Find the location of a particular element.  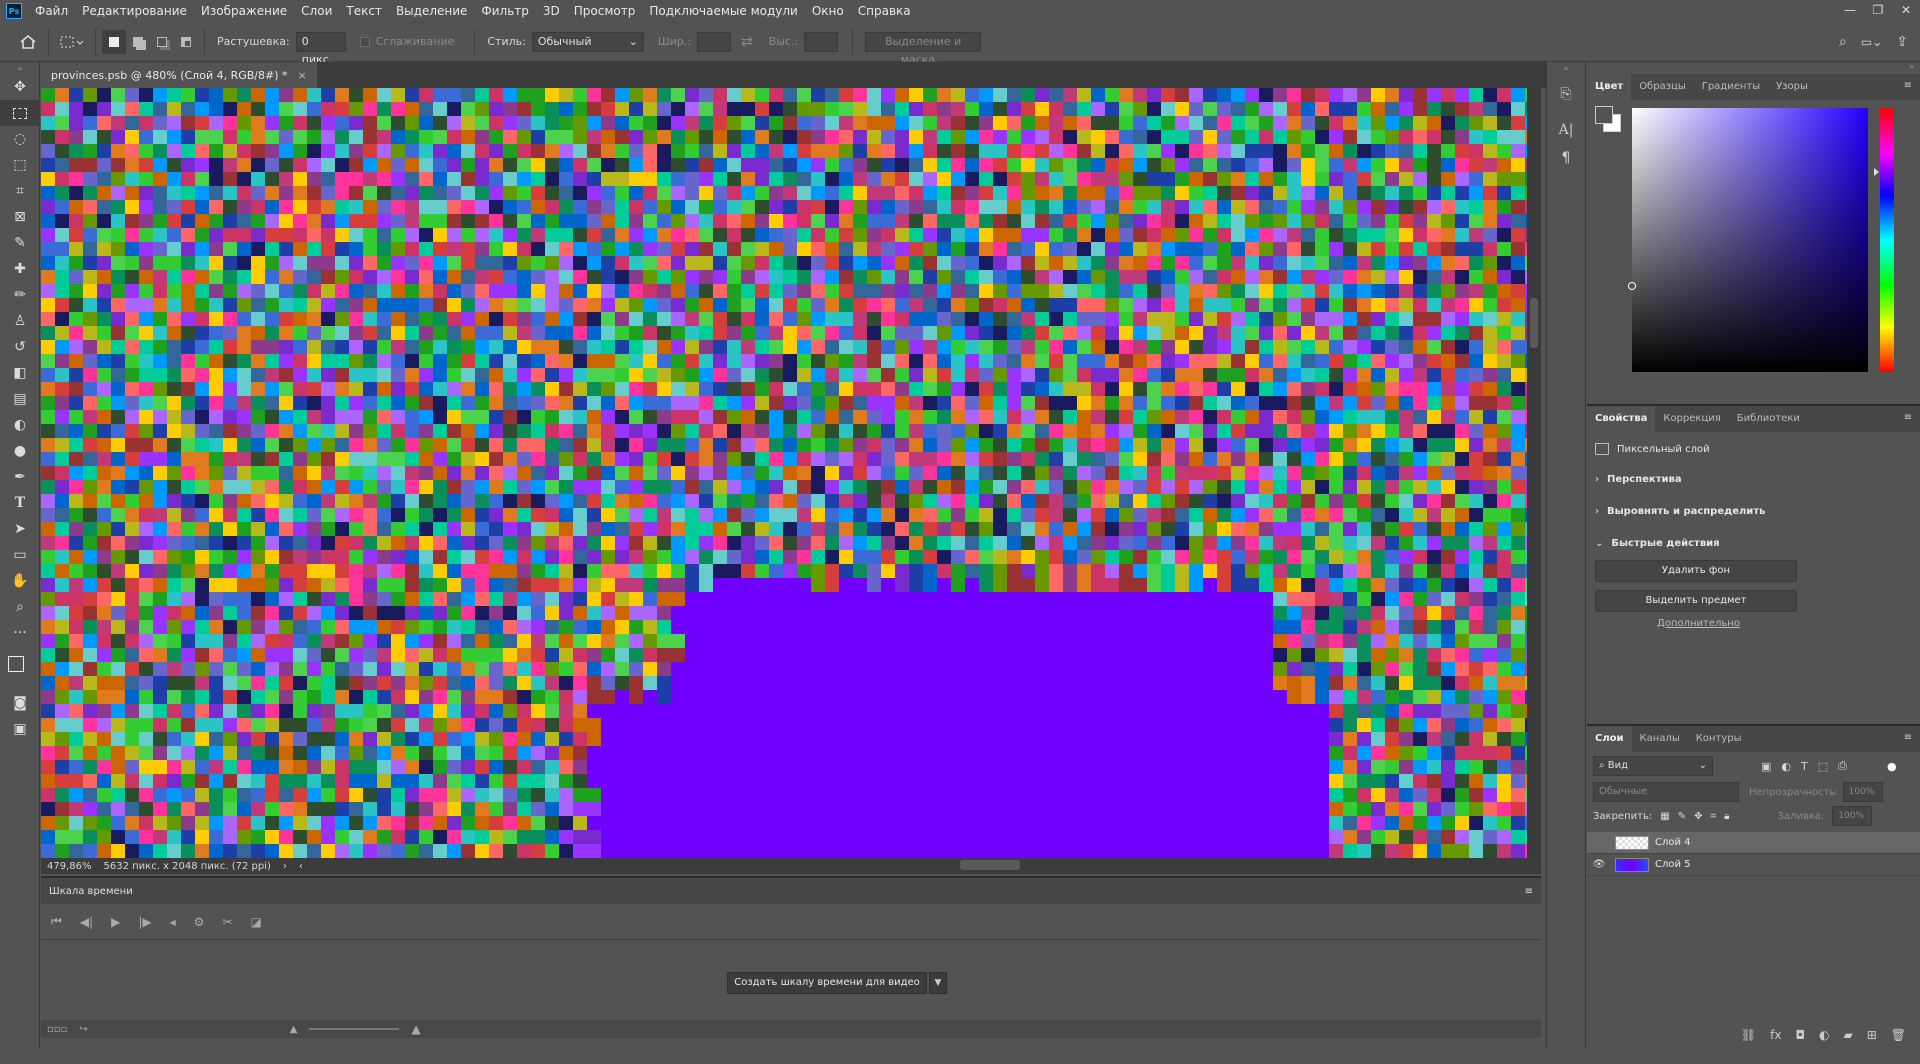

menu-layers: Слои is located at coordinates (316, 11).